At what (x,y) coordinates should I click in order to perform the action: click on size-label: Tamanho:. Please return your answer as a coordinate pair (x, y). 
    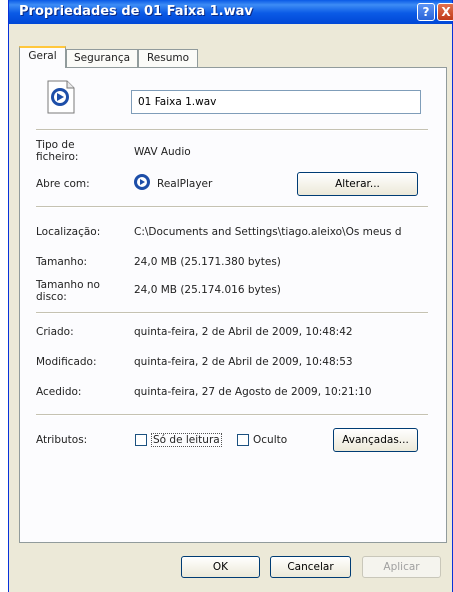
    Looking at the image, I should click on (62, 262).